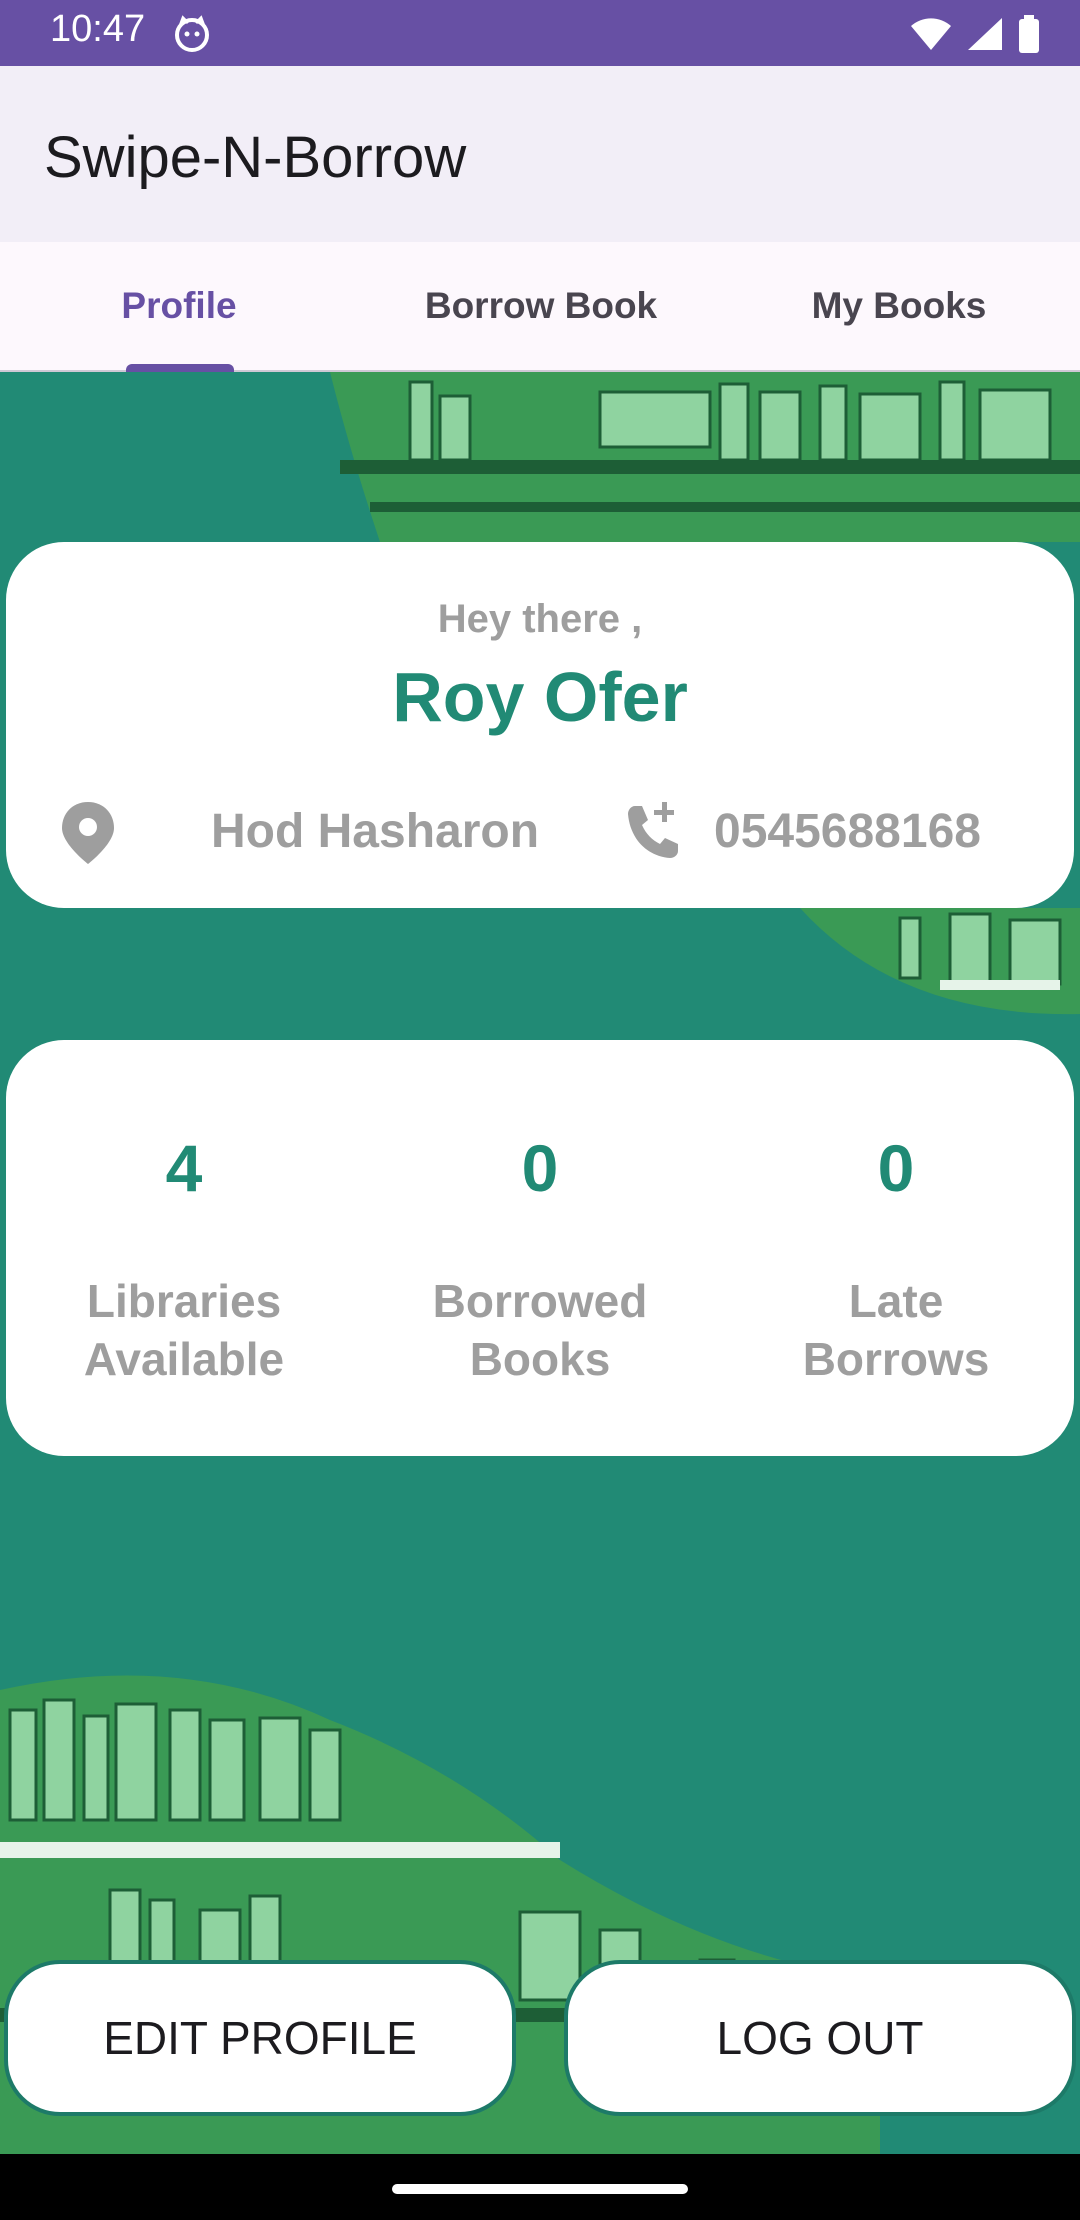  What do you see at coordinates (184, 1301) in the screenshot?
I see `stat-label-line: Libraries` at bounding box center [184, 1301].